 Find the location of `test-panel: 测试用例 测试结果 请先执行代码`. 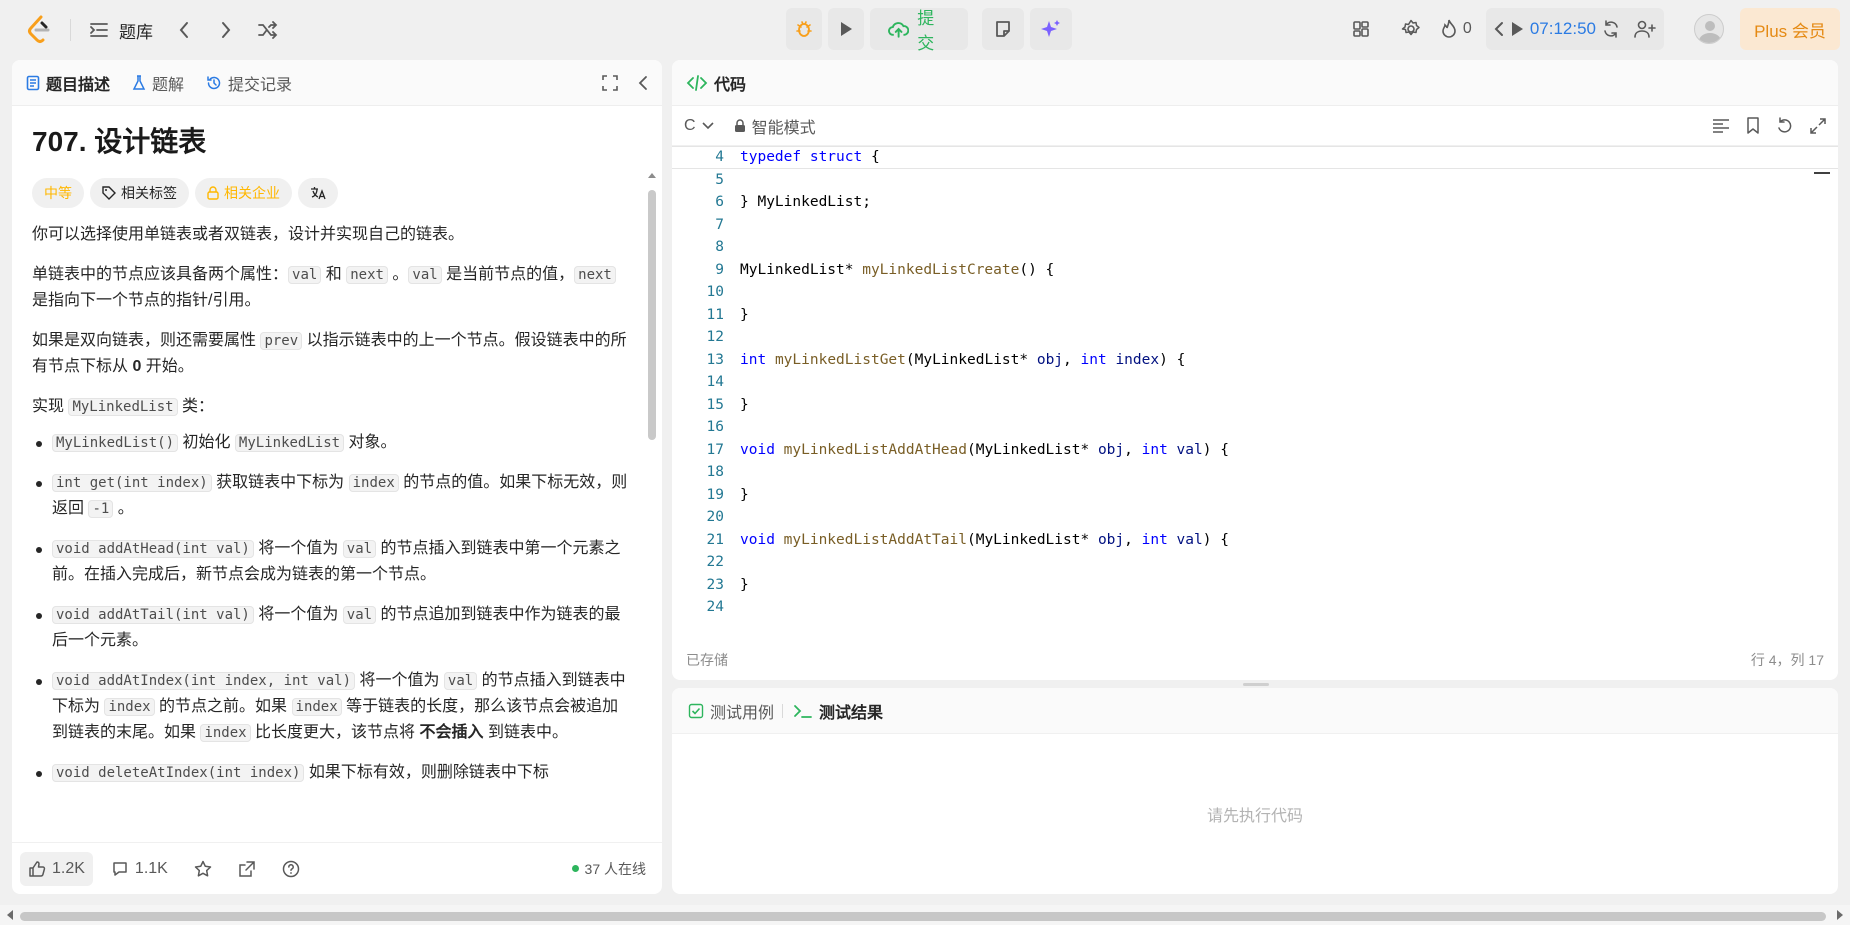

test-panel: 测试用例 测试结果 请先执行代码 is located at coordinates (1255, 791).